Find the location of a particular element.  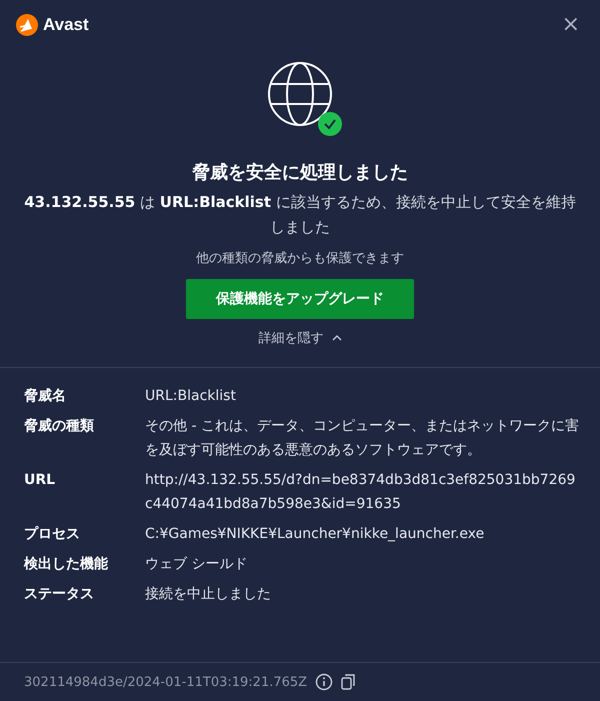

info-icon is located at coordinates (324, 682).